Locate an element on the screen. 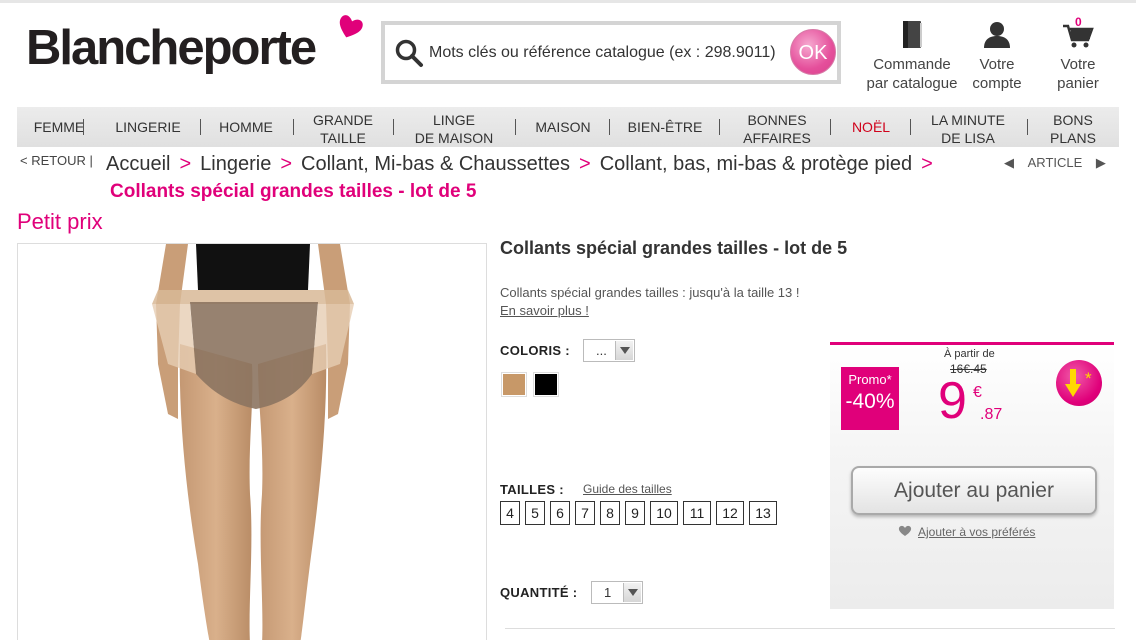 This screenshot has height=640, width=1136. next-article-icon: ▶ is located at coordinates (1101, 162).